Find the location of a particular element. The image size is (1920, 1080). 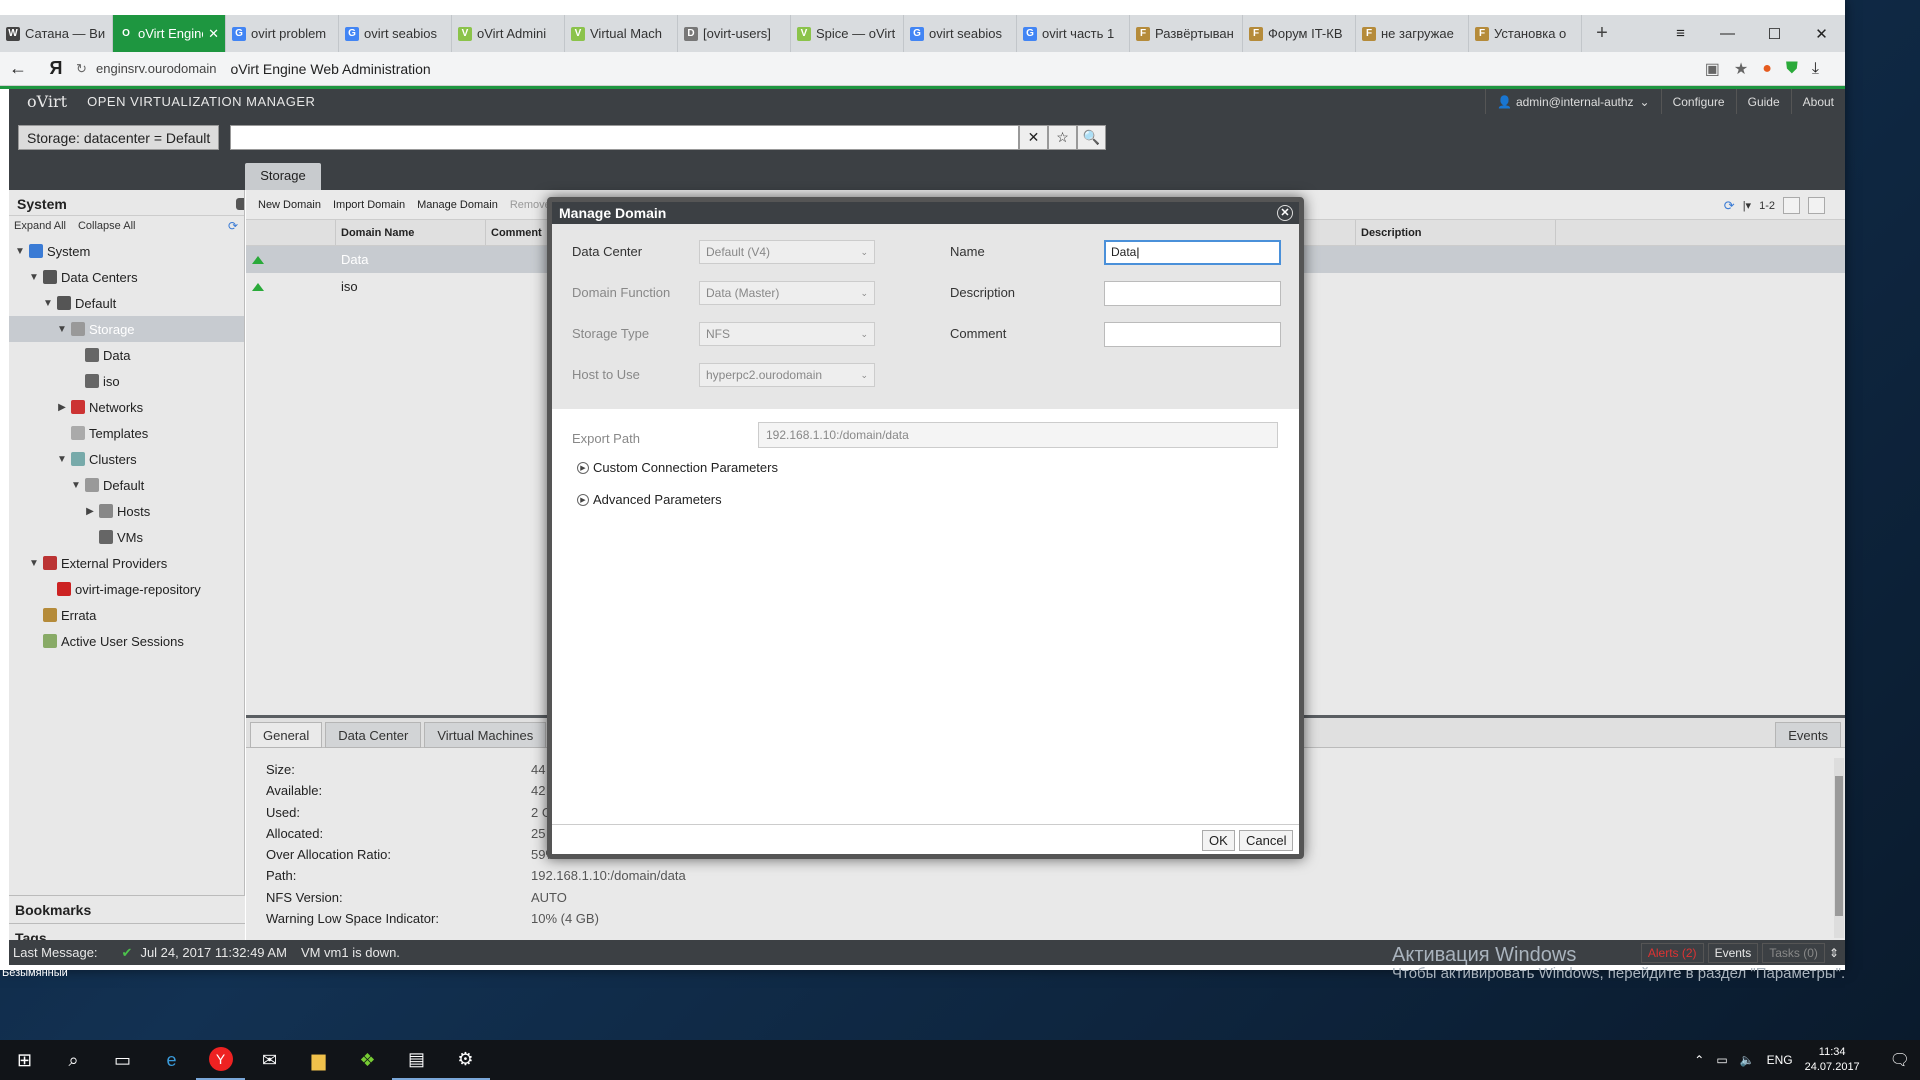

tab-data-center: Data Center is located at coordinates (373, 735).